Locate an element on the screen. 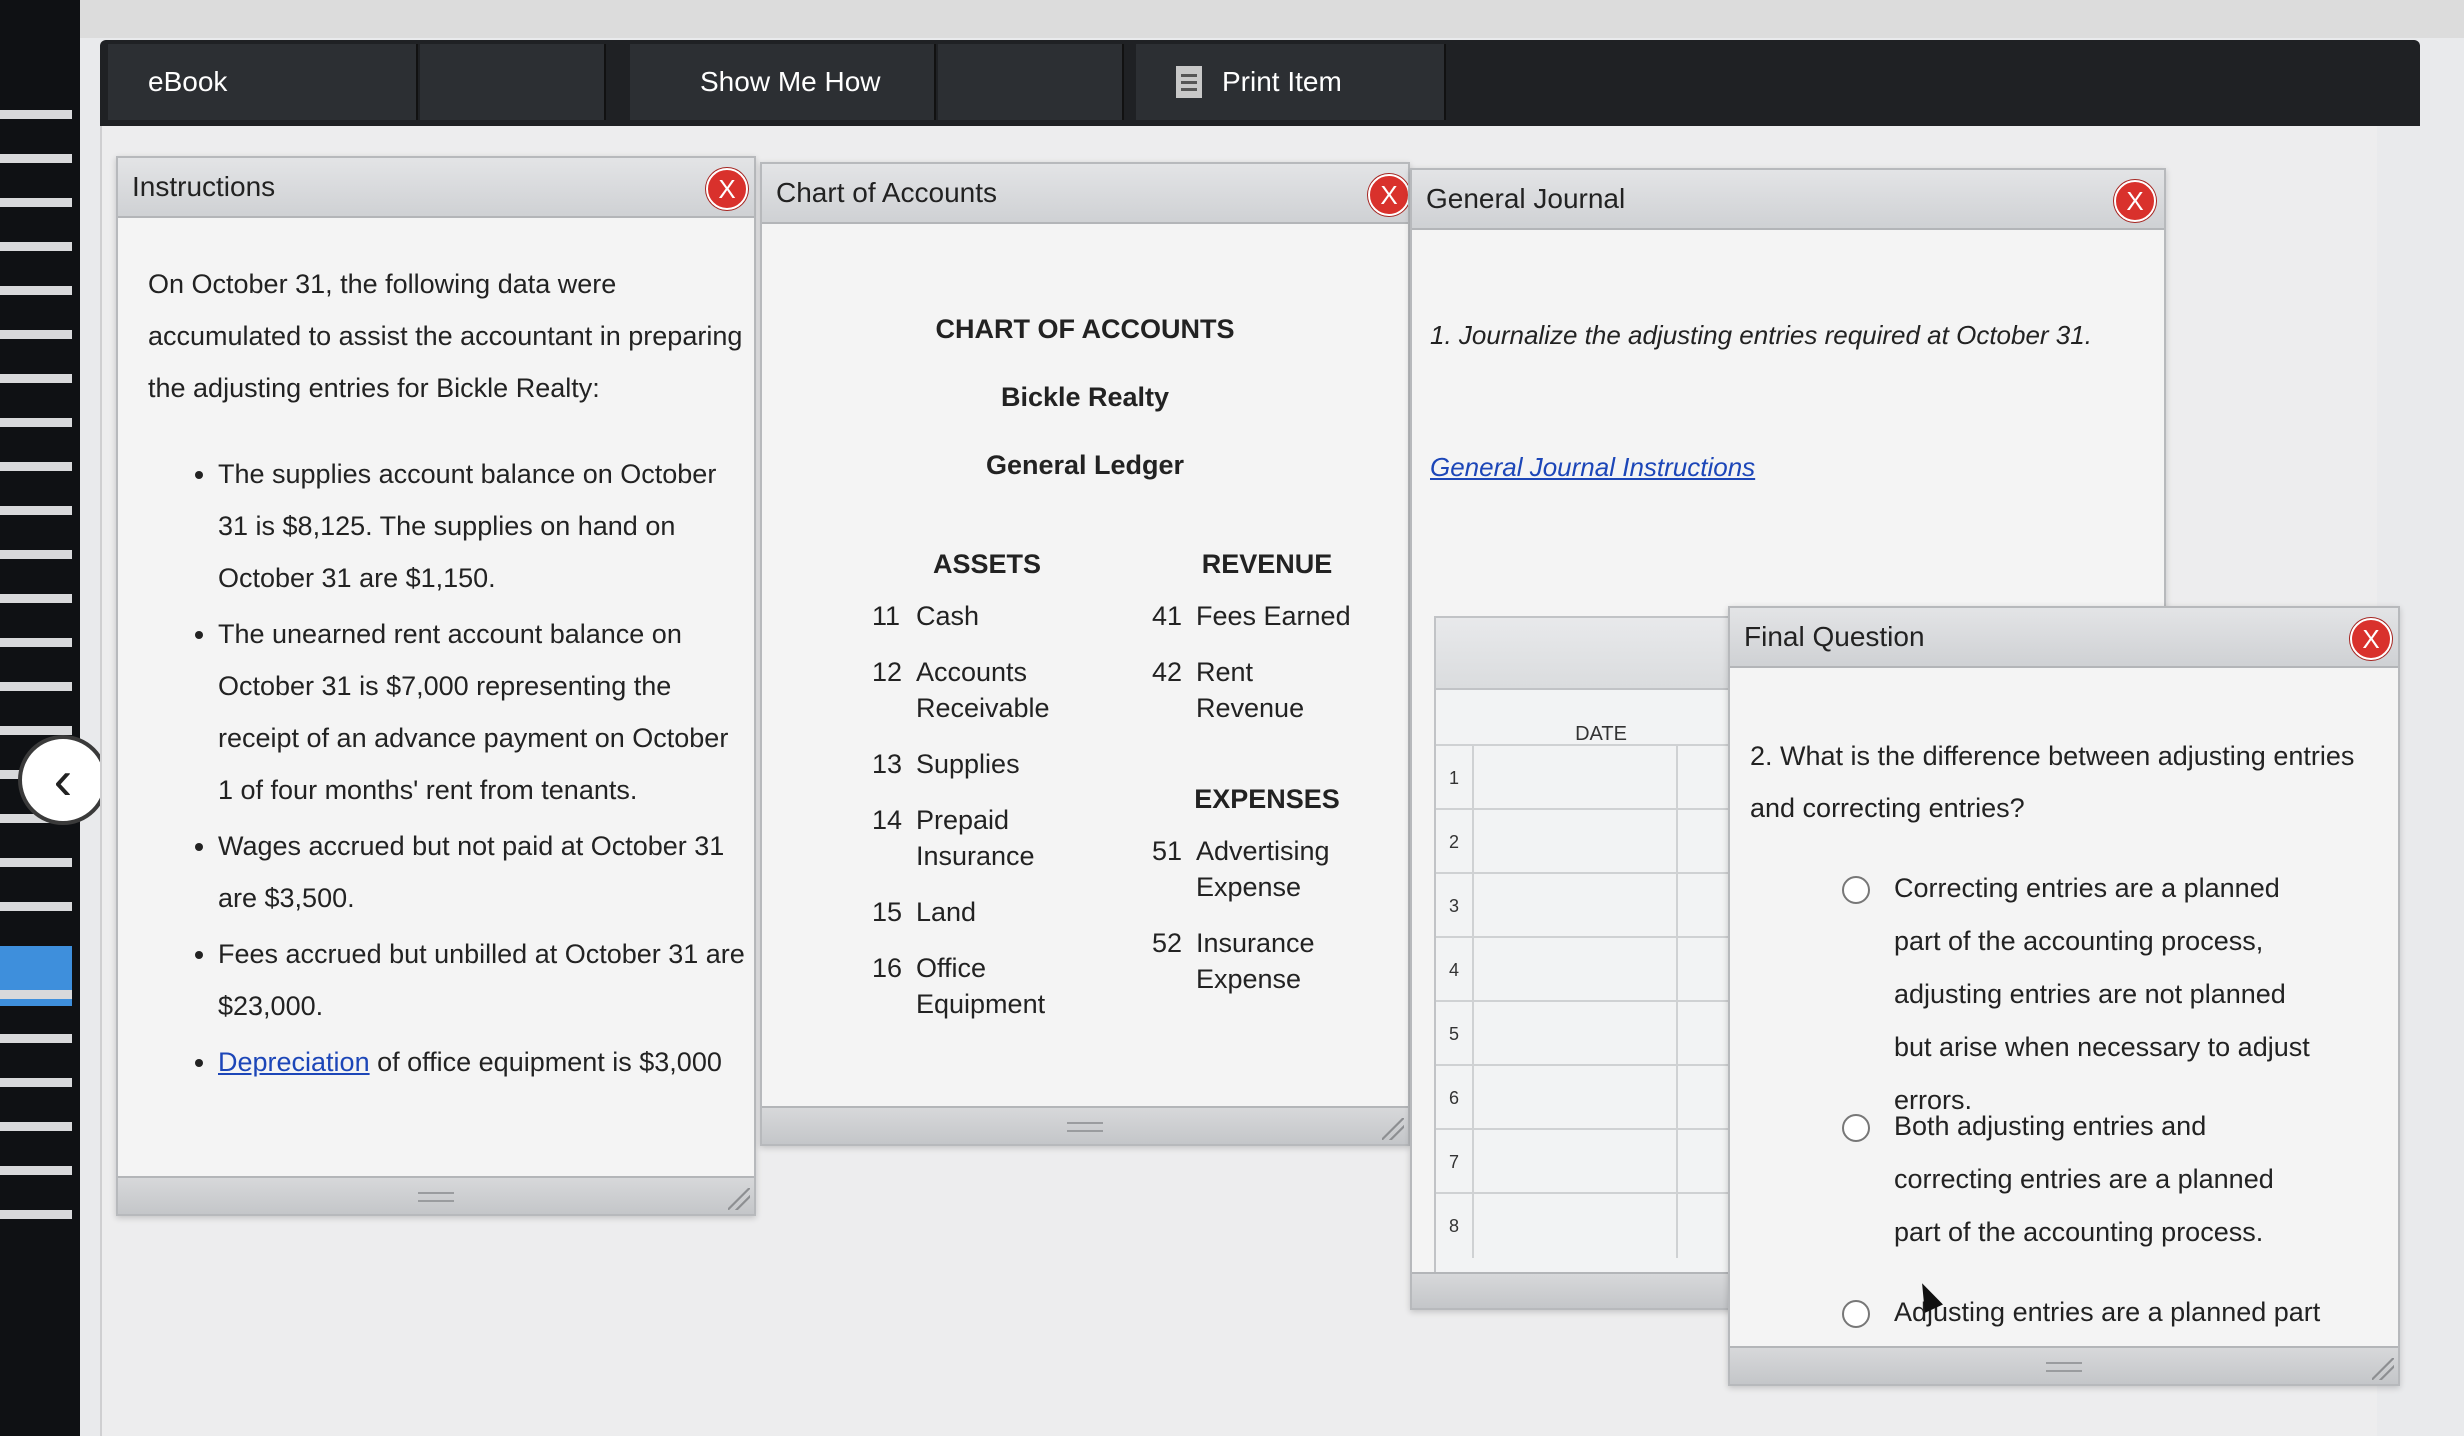  table-row: 2 is located at coordinates (1594, 841).